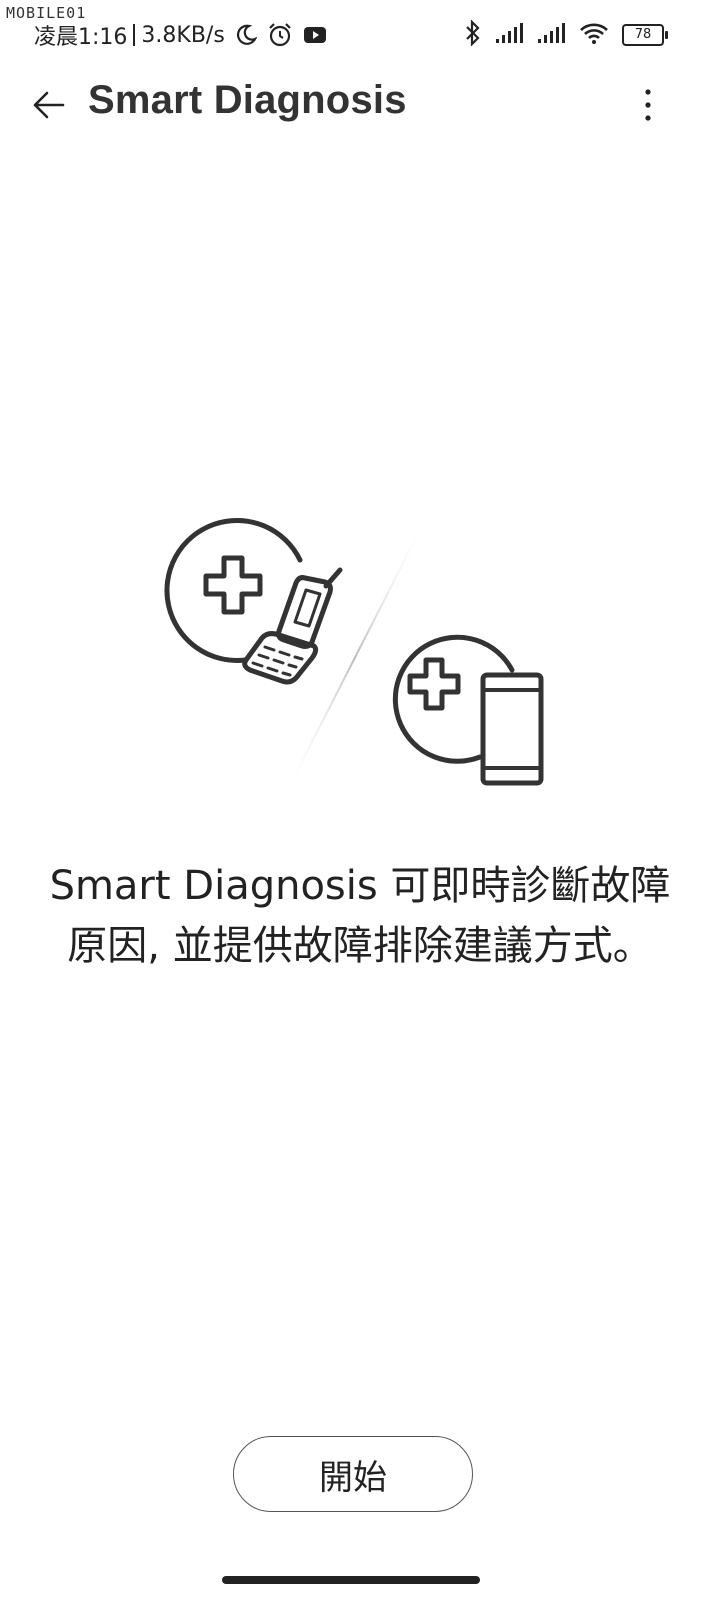  What do you see at coordinates (353, 1474) in the screenshot?
I see `start-button: 開始` at bounding box center [353, 1474].